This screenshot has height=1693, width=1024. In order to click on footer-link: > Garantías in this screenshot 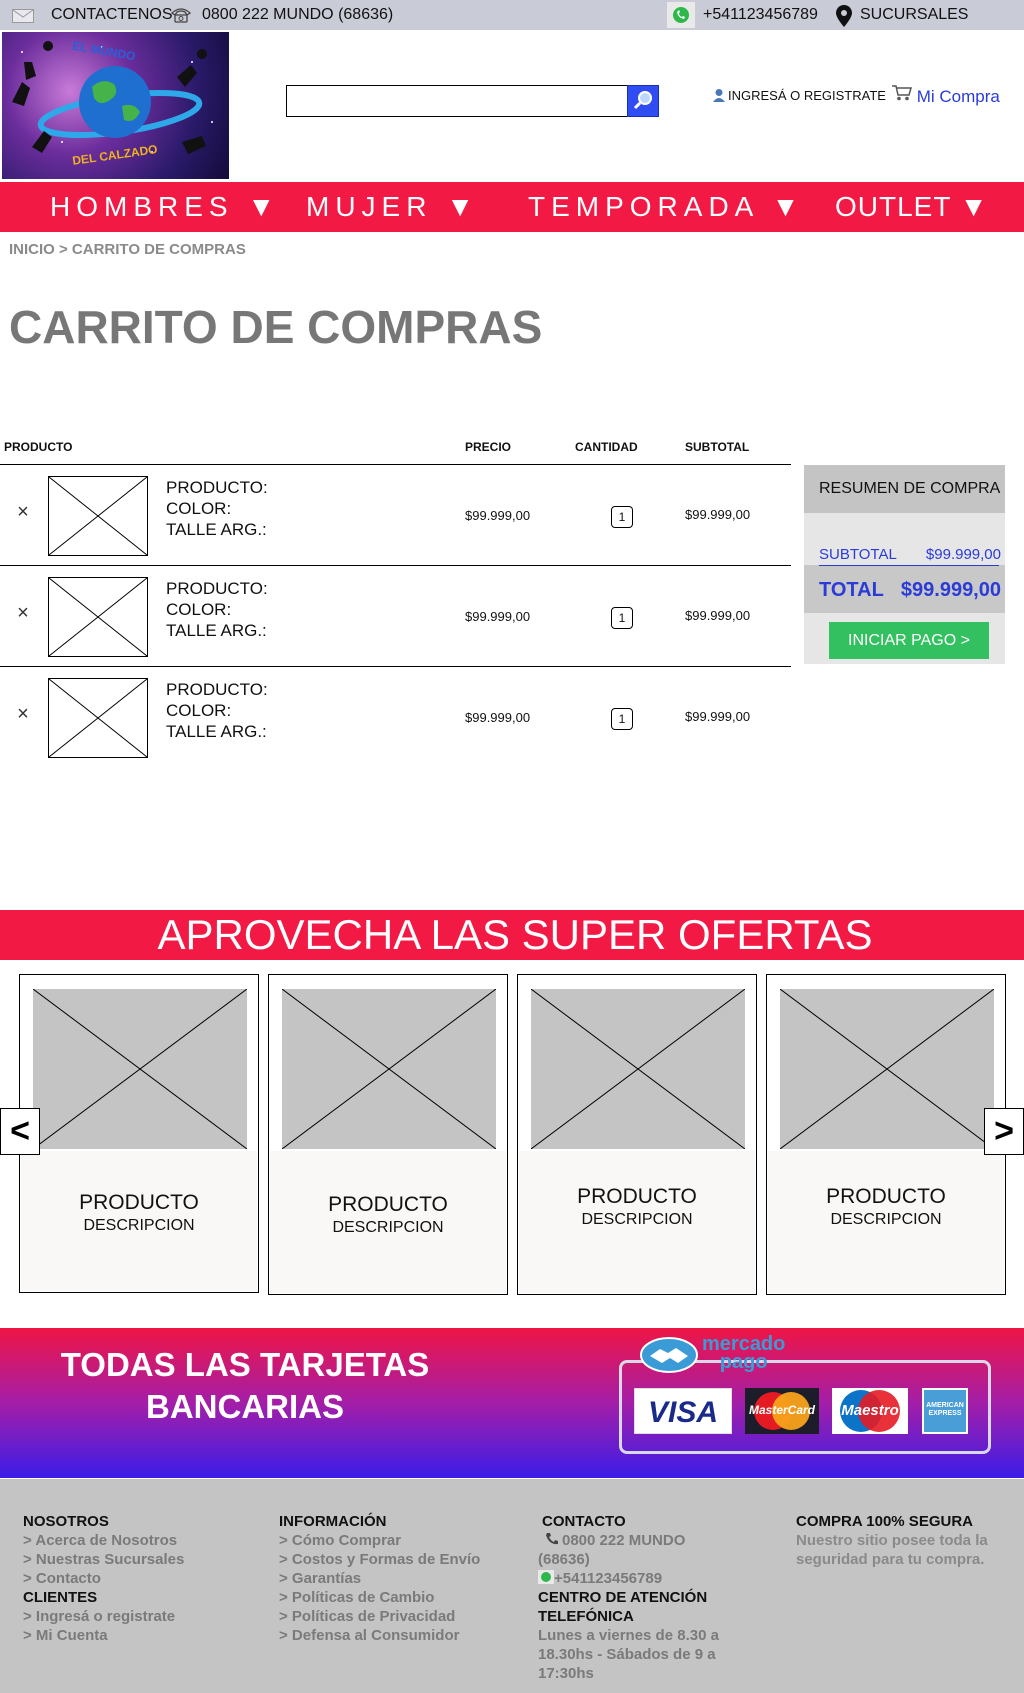, I will do `click(379, 1578)`.